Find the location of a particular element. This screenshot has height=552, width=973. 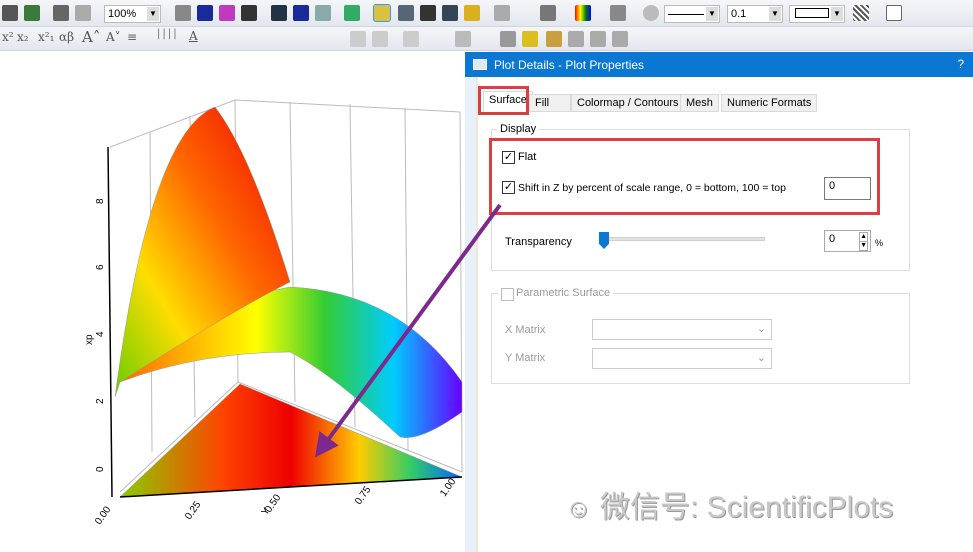

watermark: ☺ 微信号: ScientificPlots is located at coordinates (729, 504).